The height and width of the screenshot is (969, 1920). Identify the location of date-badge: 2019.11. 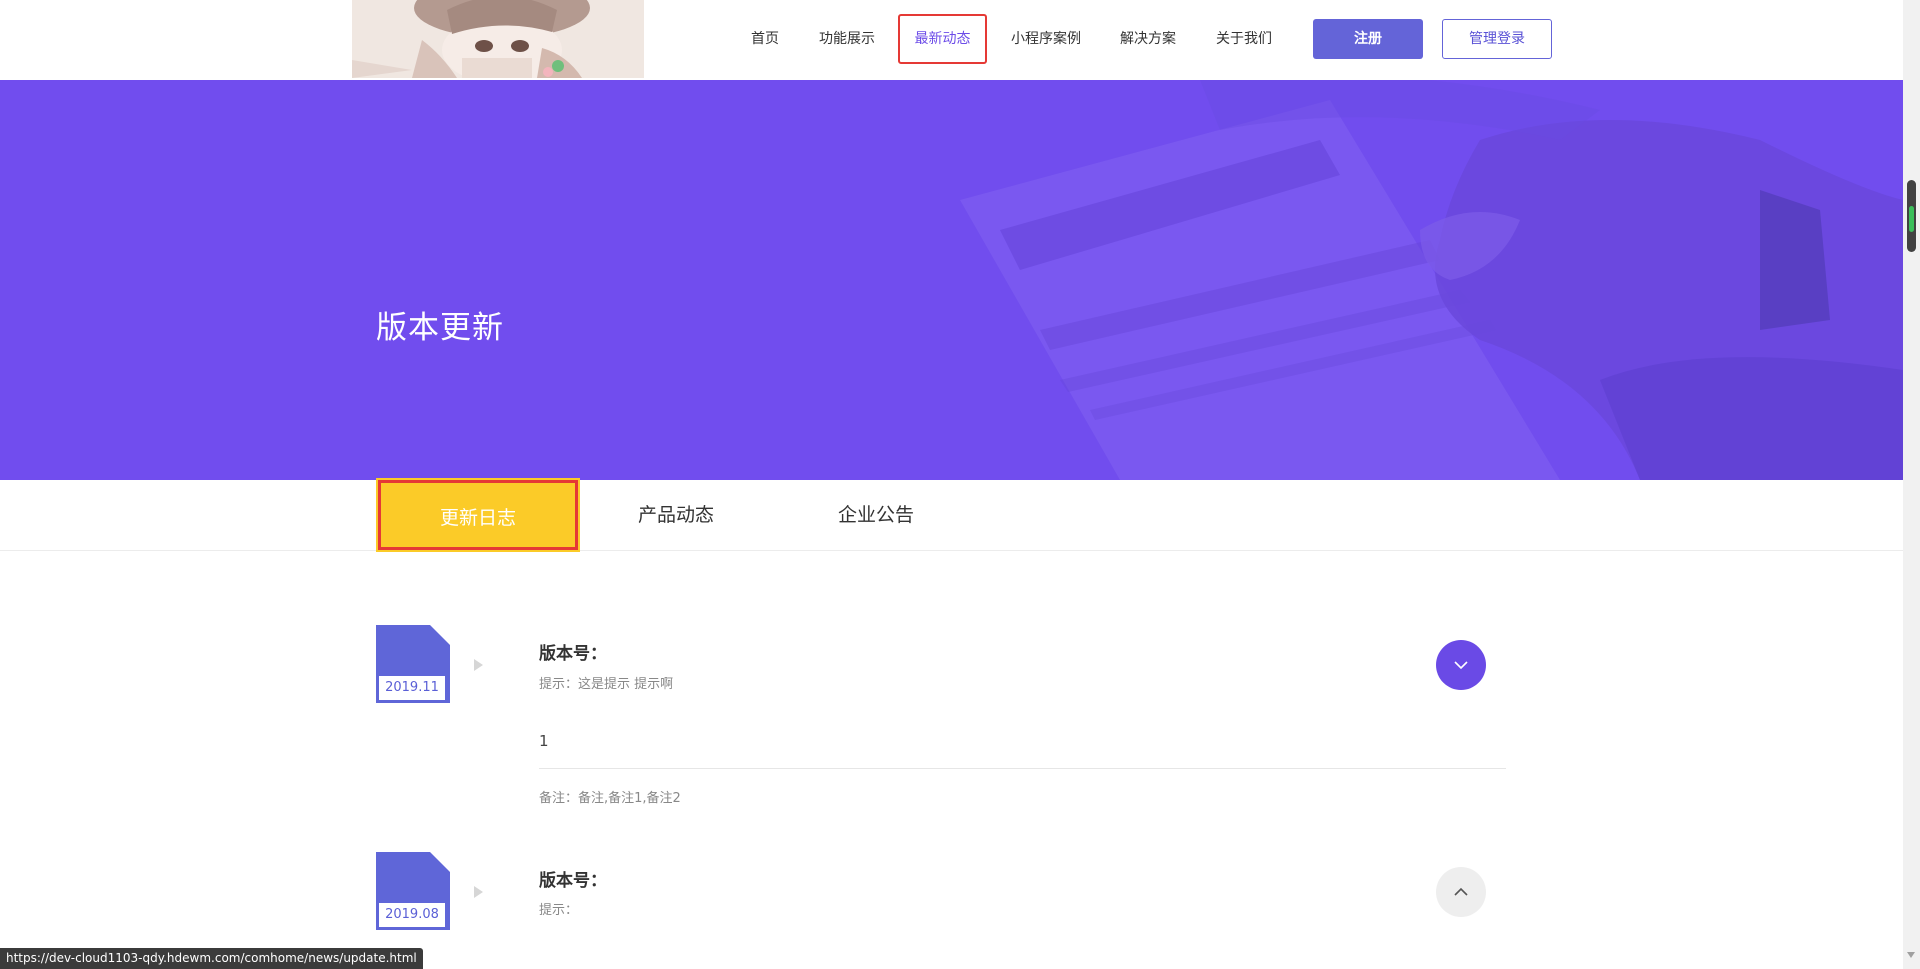
(413, 664).